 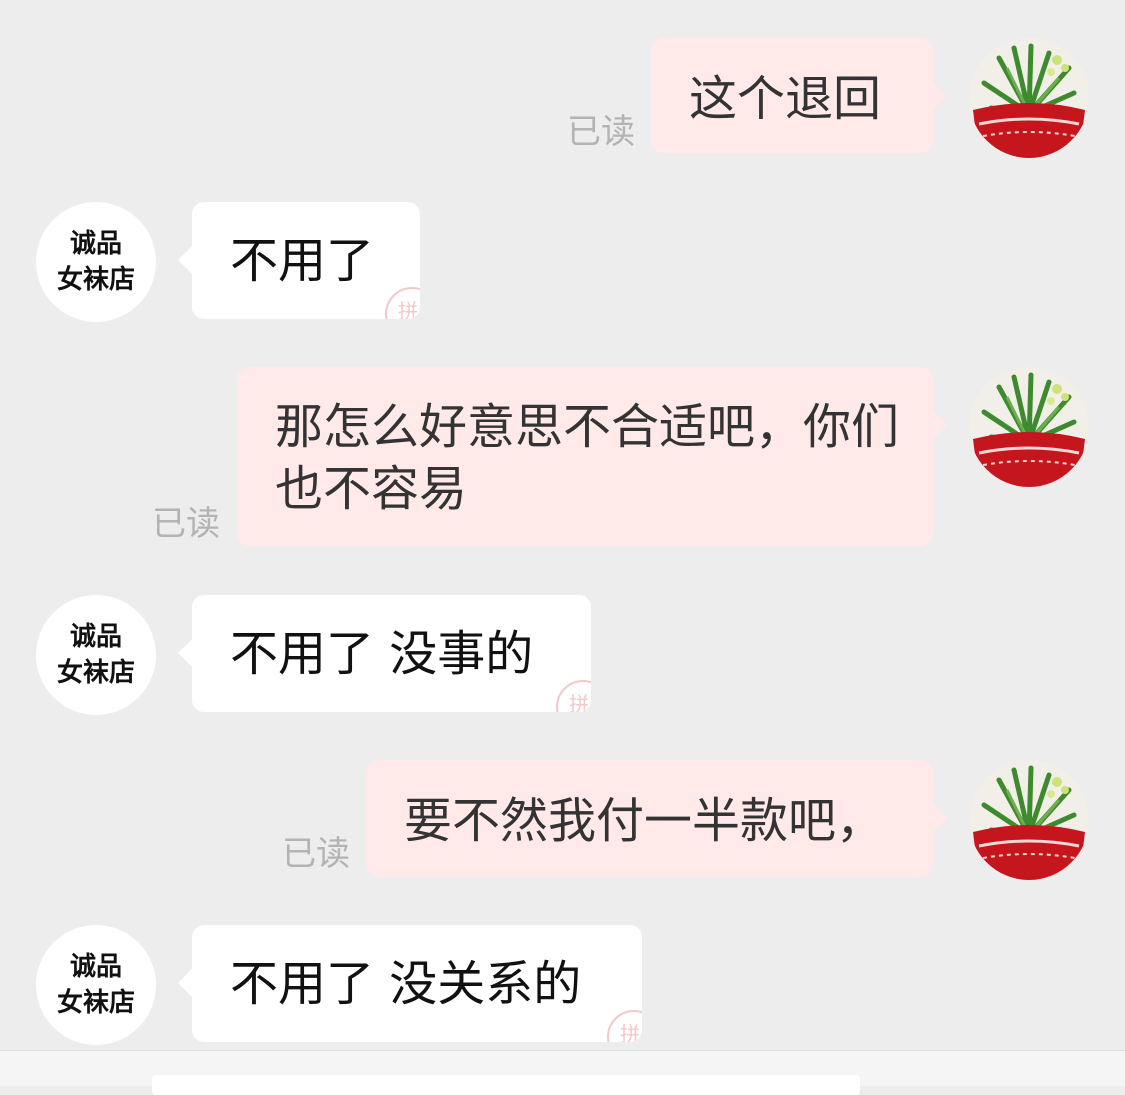 I want to click on message-bubble-received: 不用了 拼, so click(x=299, y=260).